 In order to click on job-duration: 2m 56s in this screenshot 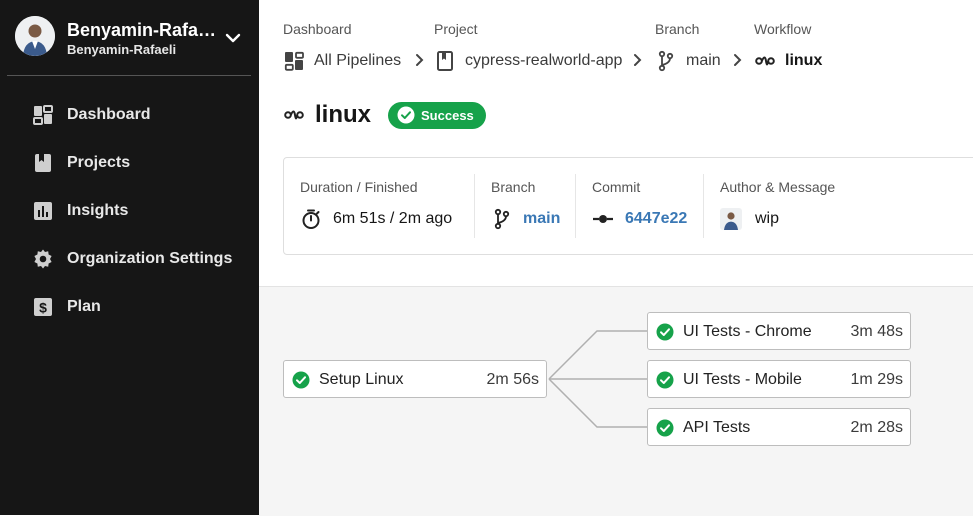, I will do `click(512, 379)`.